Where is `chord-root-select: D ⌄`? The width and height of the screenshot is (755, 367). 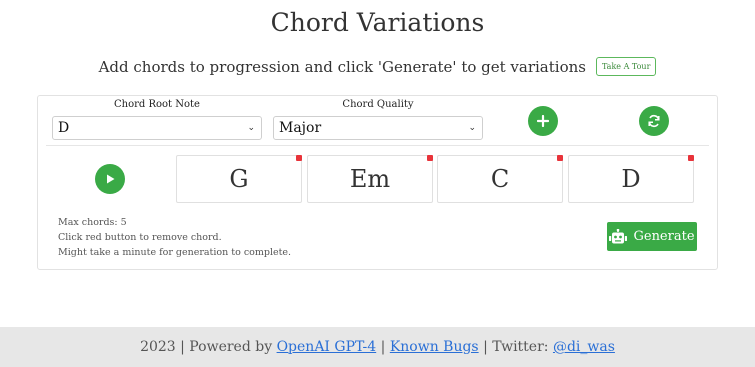
chord-root-select: D ⌄ is located at coordinates (157, 128).